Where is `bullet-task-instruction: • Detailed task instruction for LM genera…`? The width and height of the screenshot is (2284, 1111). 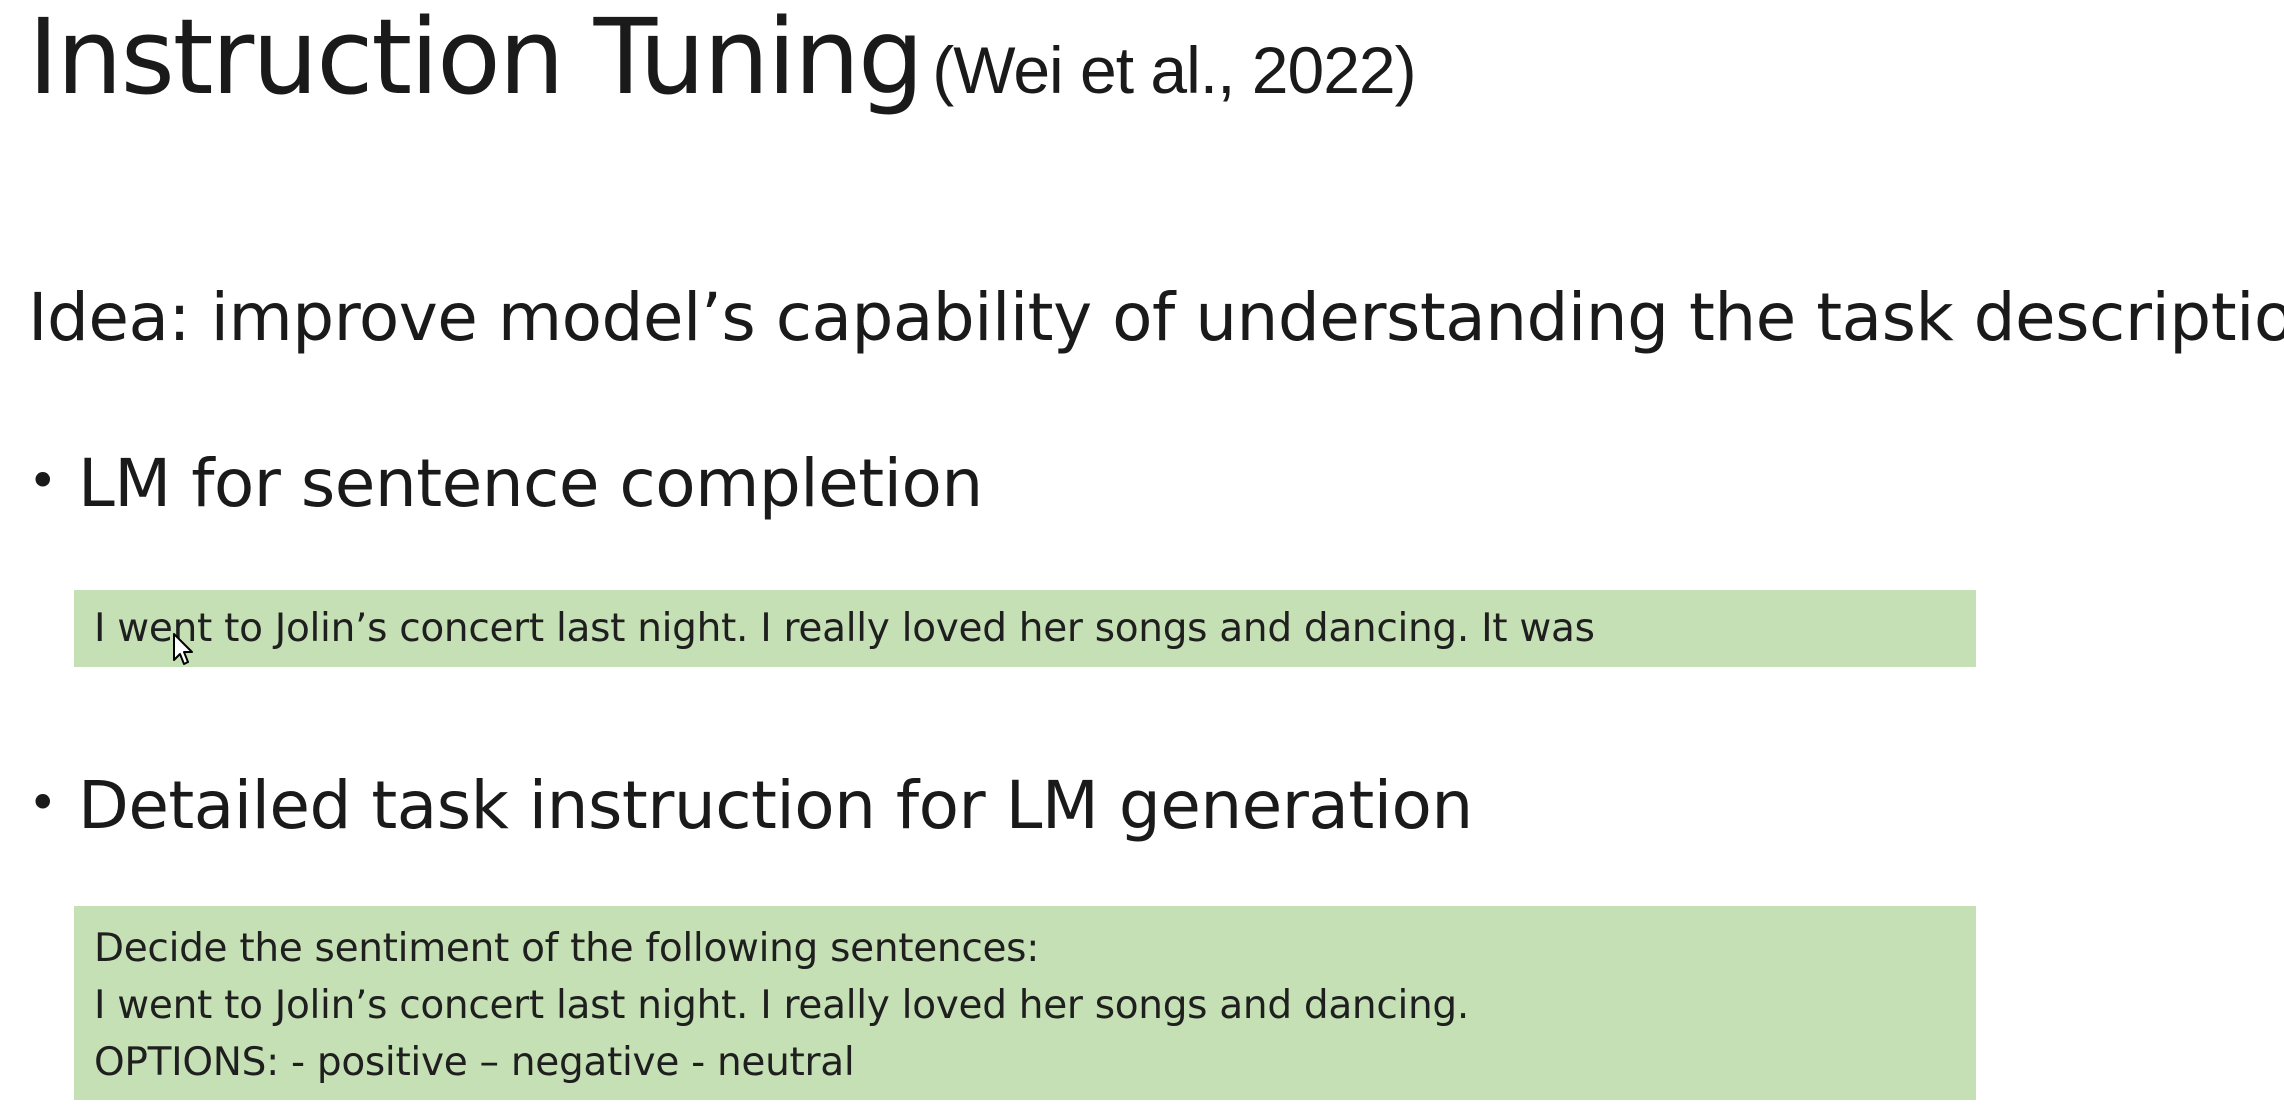
bullet-task-instruction: • Detailed task instruction for LM genera… is located at coordinates (750, 805).